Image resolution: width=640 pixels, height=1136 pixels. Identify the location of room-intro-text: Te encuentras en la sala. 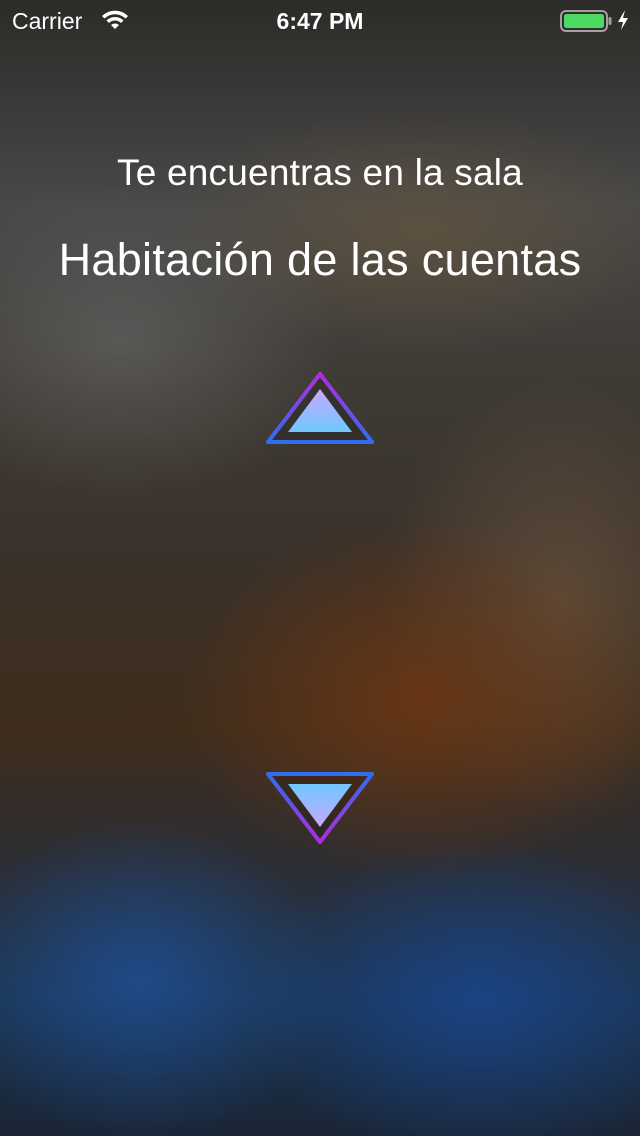
(320, 172).